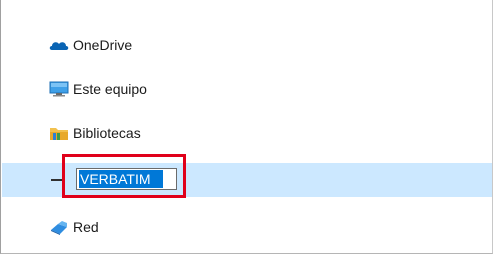 This screenshot has width=494, height=255. I want to click on usb-drive-icon, so click(58, 180).